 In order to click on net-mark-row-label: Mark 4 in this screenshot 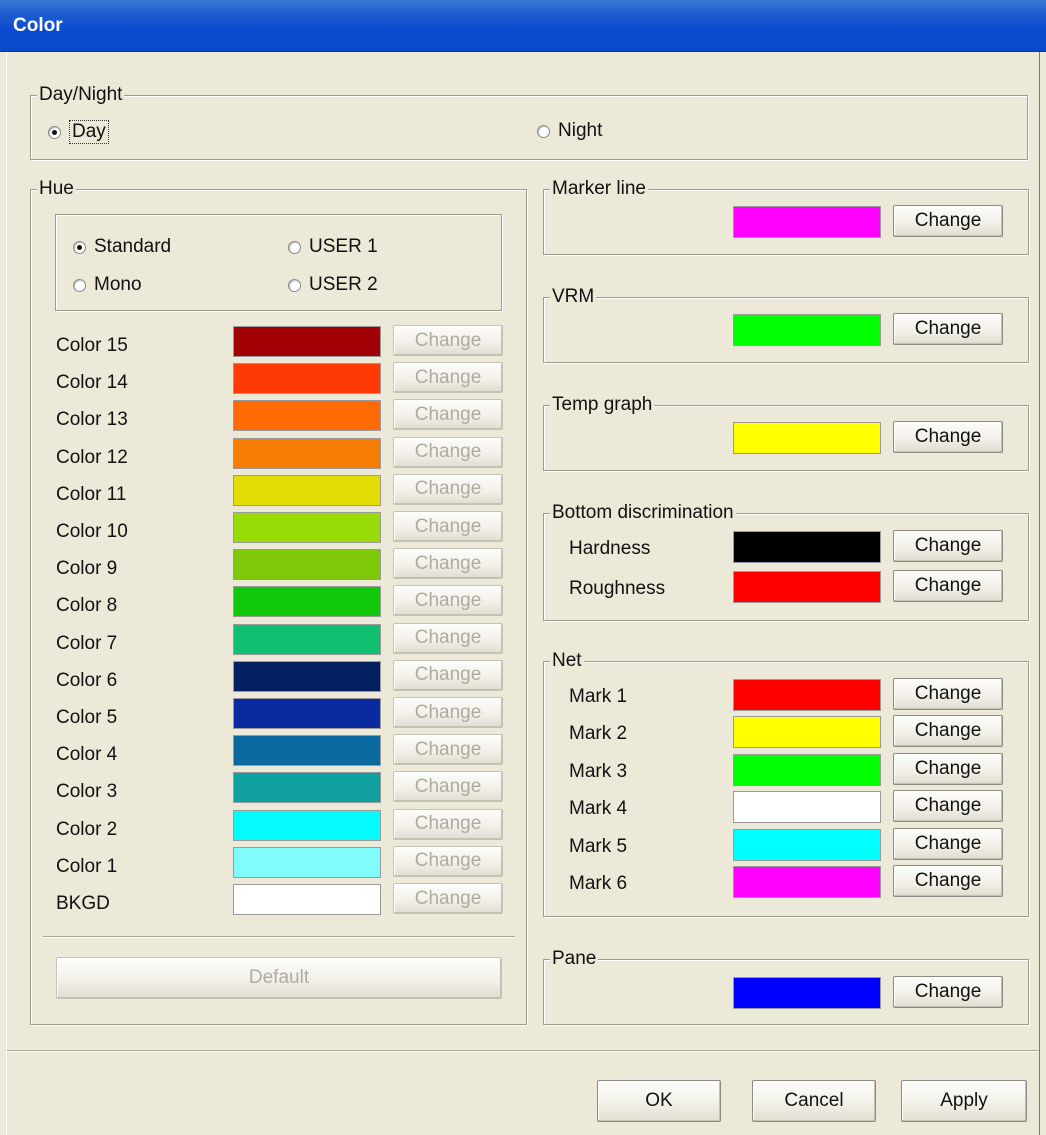, I will do `click(598, 809)`.